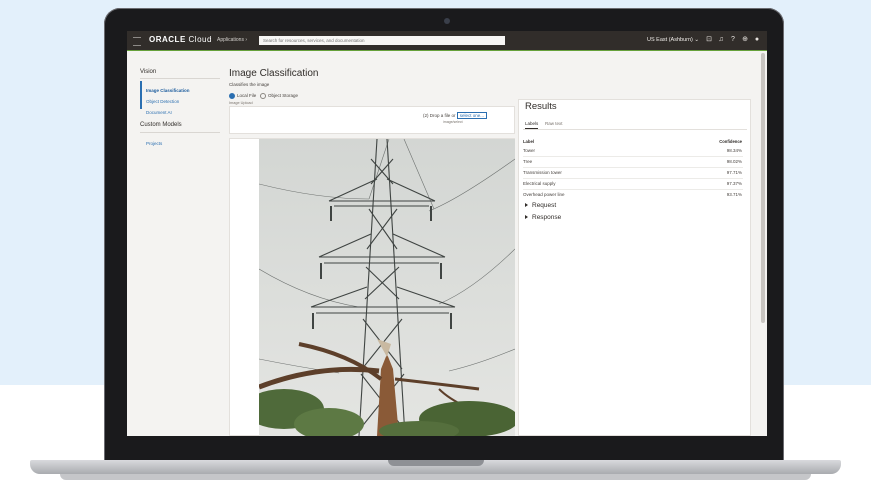 The width and height of the screenshot is (871, 494). Describe the element at coordinates (180, 39) in the screenshot. I see `oracle-cloud-logo: ORACLE Cloud` at that location.